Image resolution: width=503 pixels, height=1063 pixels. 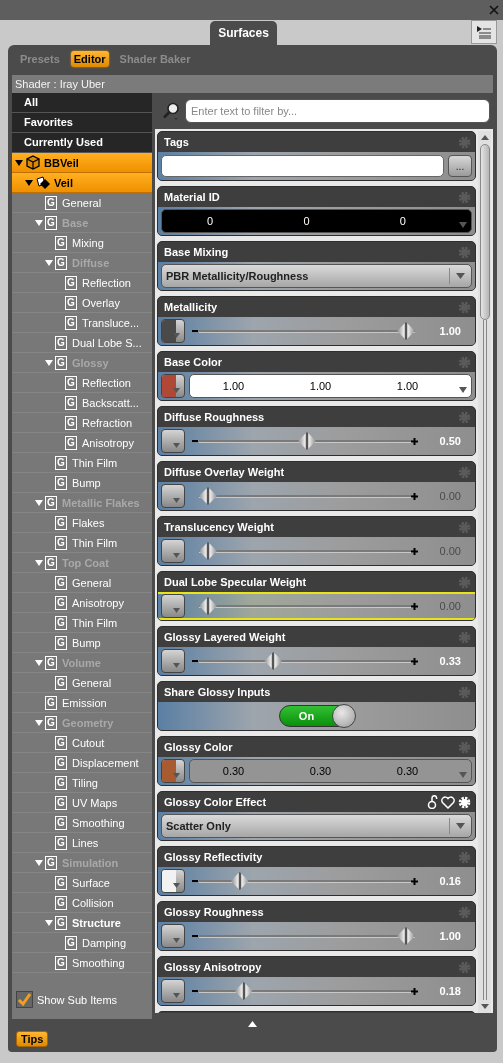 I want to click on tree-item: G Refraction, so click(x=82, y=423).